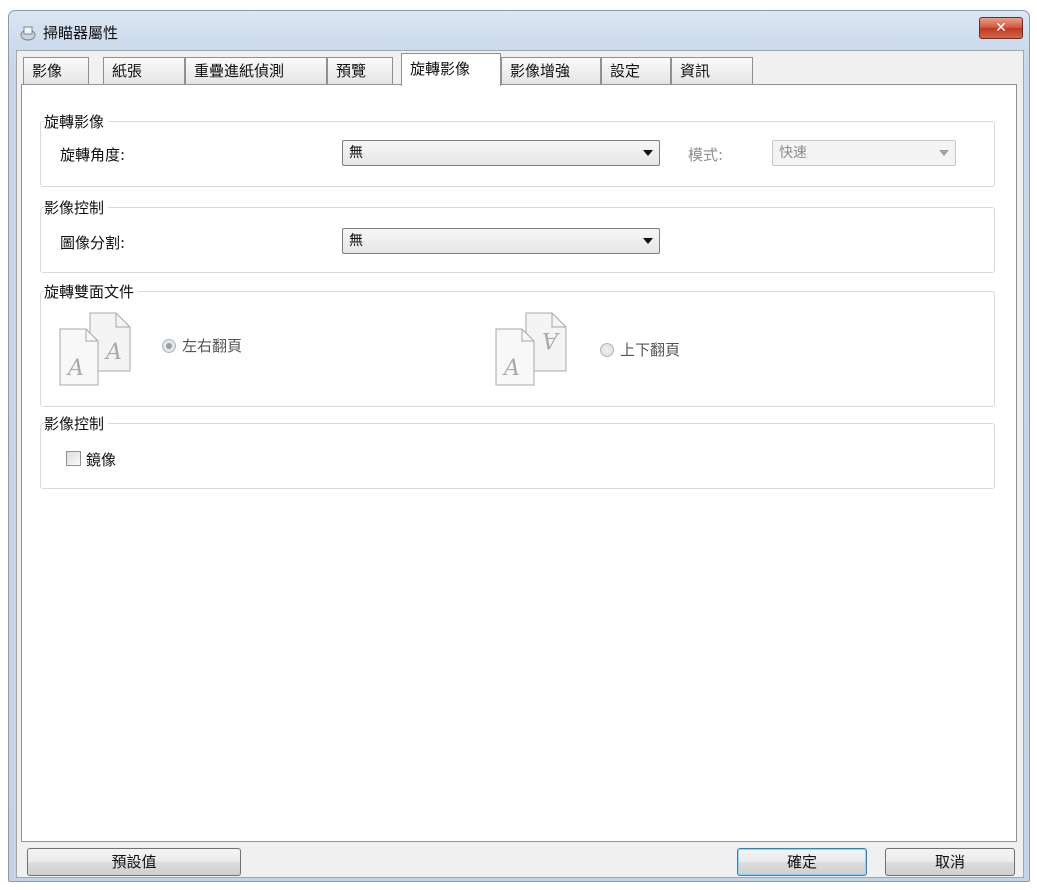  What do you see at coordinates (169, 346) in the screenshot?
I see `left-right-flip-radio` at bounding box center [169, 346].